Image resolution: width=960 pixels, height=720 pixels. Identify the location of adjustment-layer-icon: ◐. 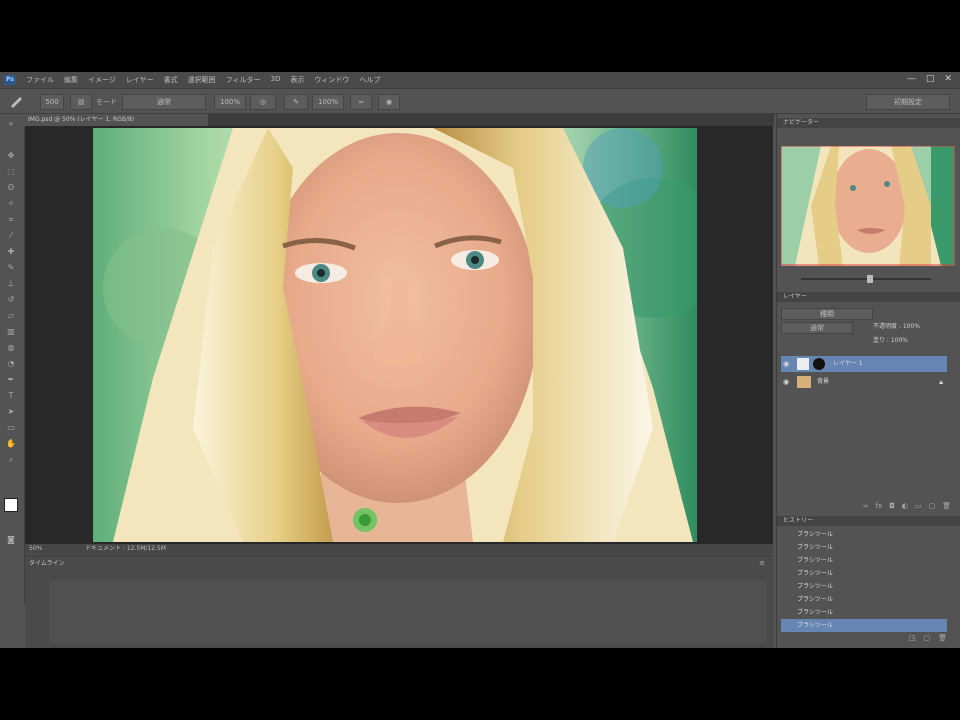
(905, 507).